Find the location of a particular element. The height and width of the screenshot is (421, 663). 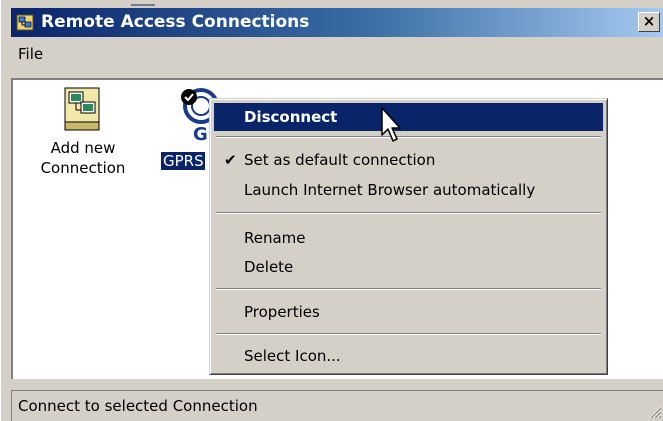

window-title: Remote Access Connections is located at coordinates (175, 22).